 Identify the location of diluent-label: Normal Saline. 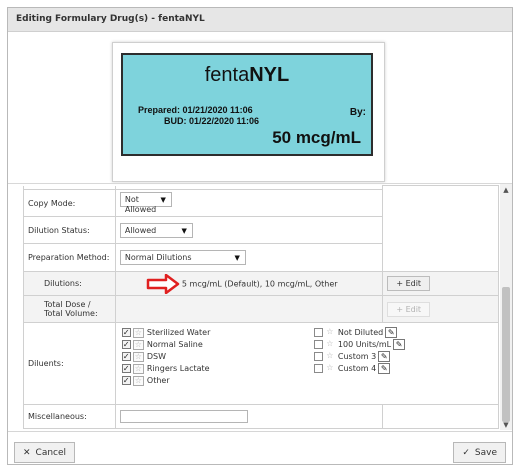
(174, 344).